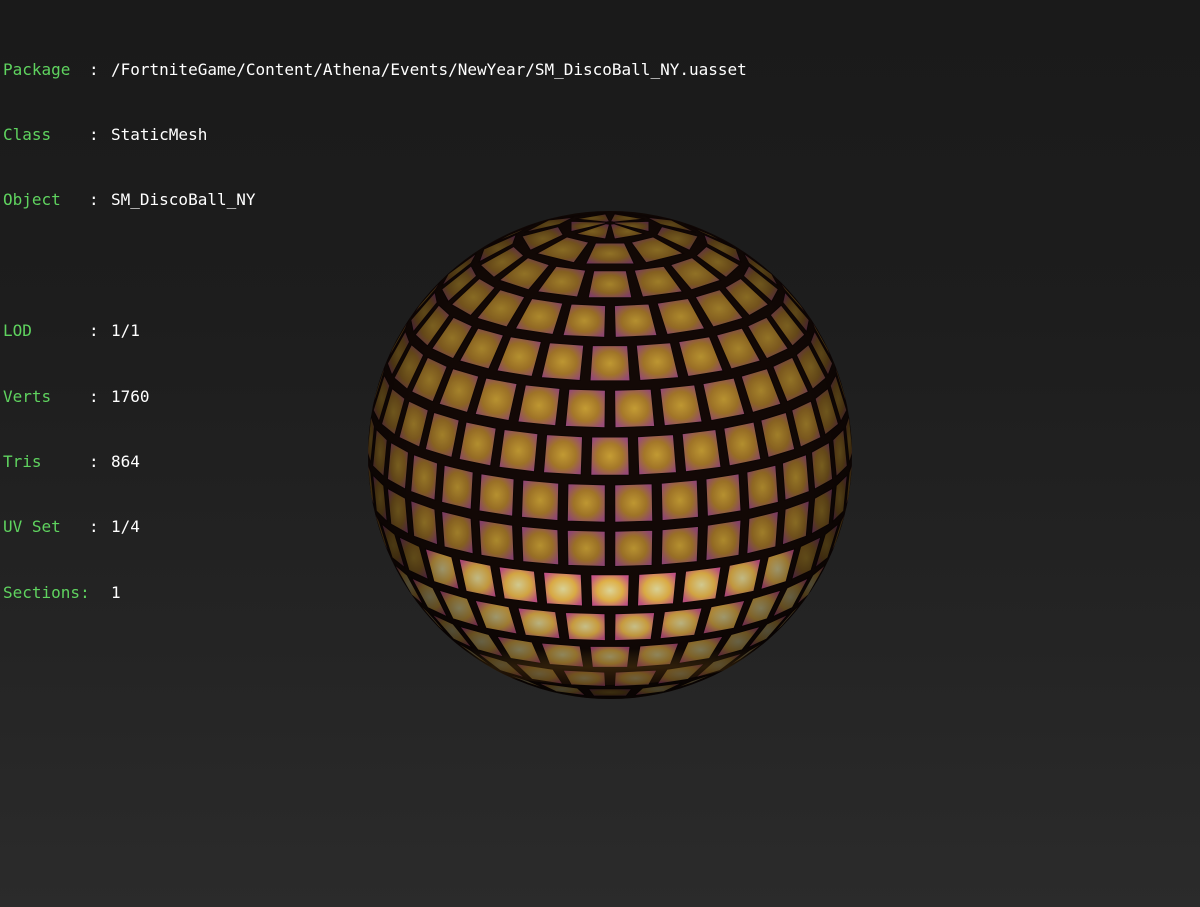 Image resolution: width=1200 pixels, height=907 pixels. What do you see at coordinates (46, 592) in the screenshot?
I see `sections-label: Sections:` at bounding box center [46, 592].